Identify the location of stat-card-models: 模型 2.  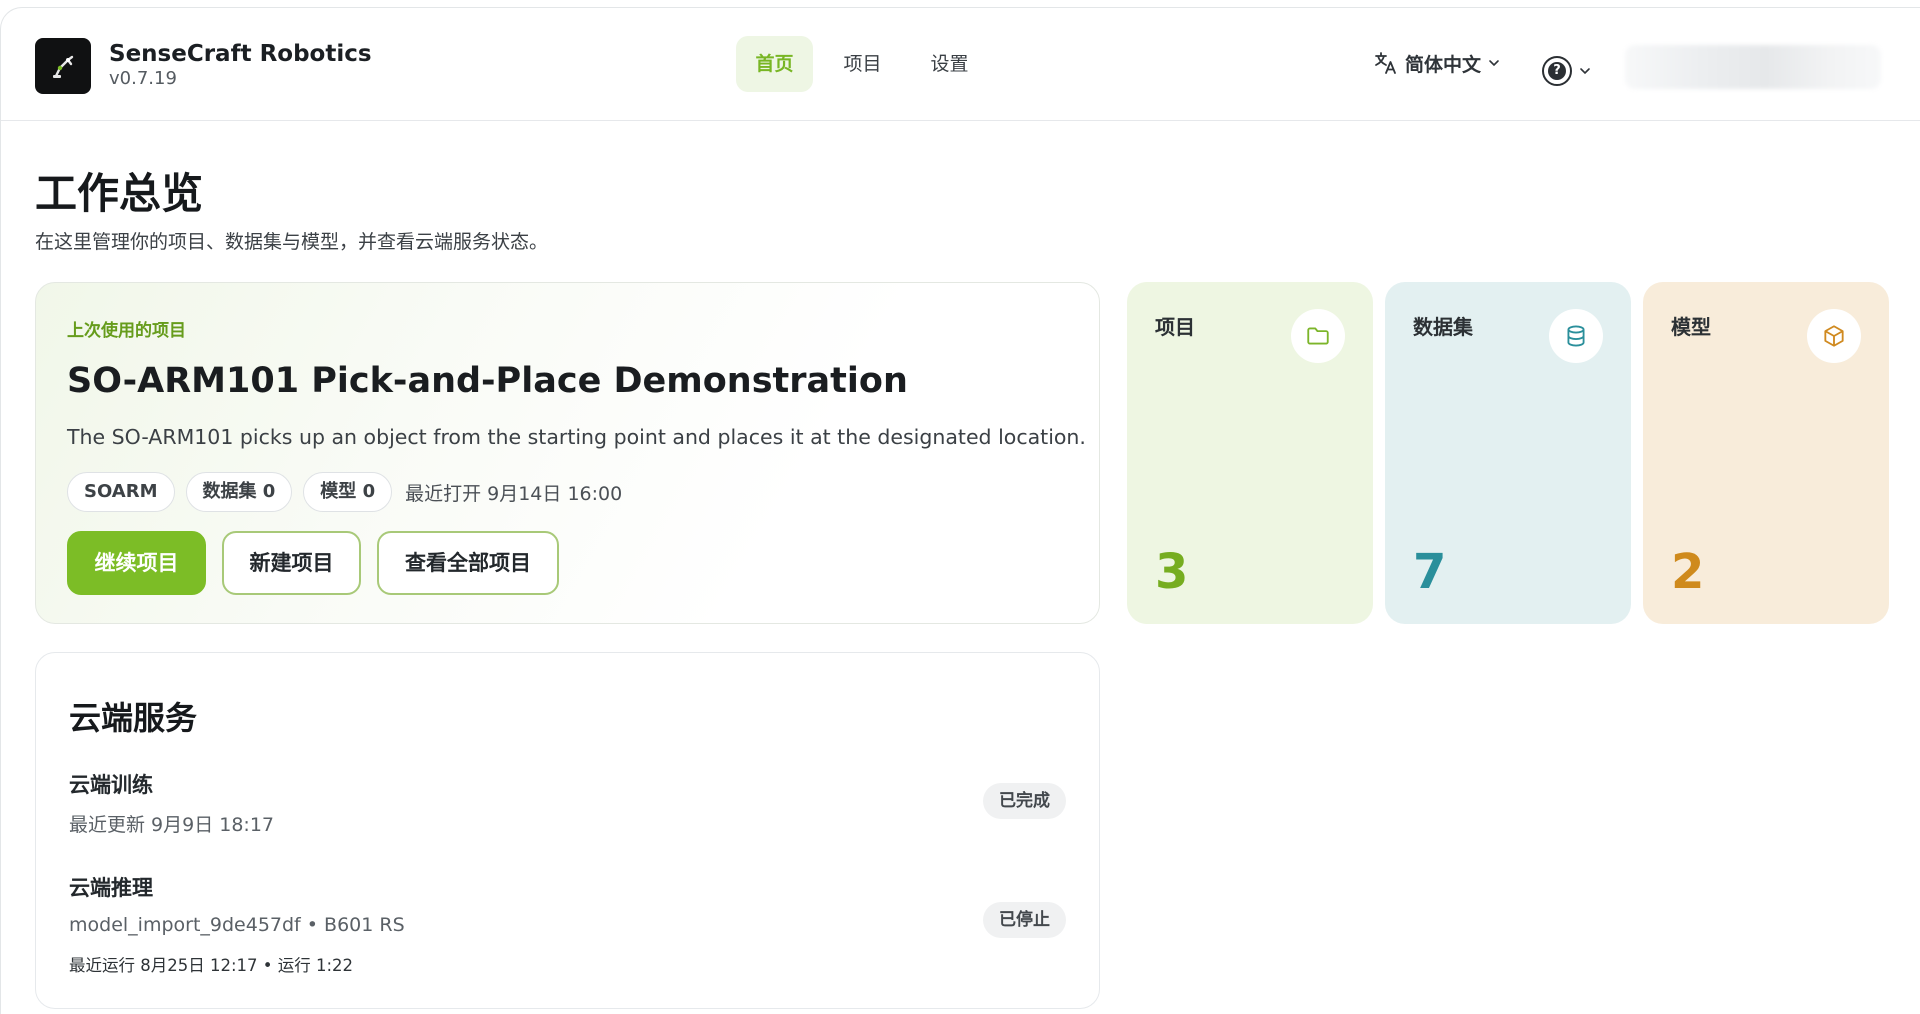
(1766, 453).